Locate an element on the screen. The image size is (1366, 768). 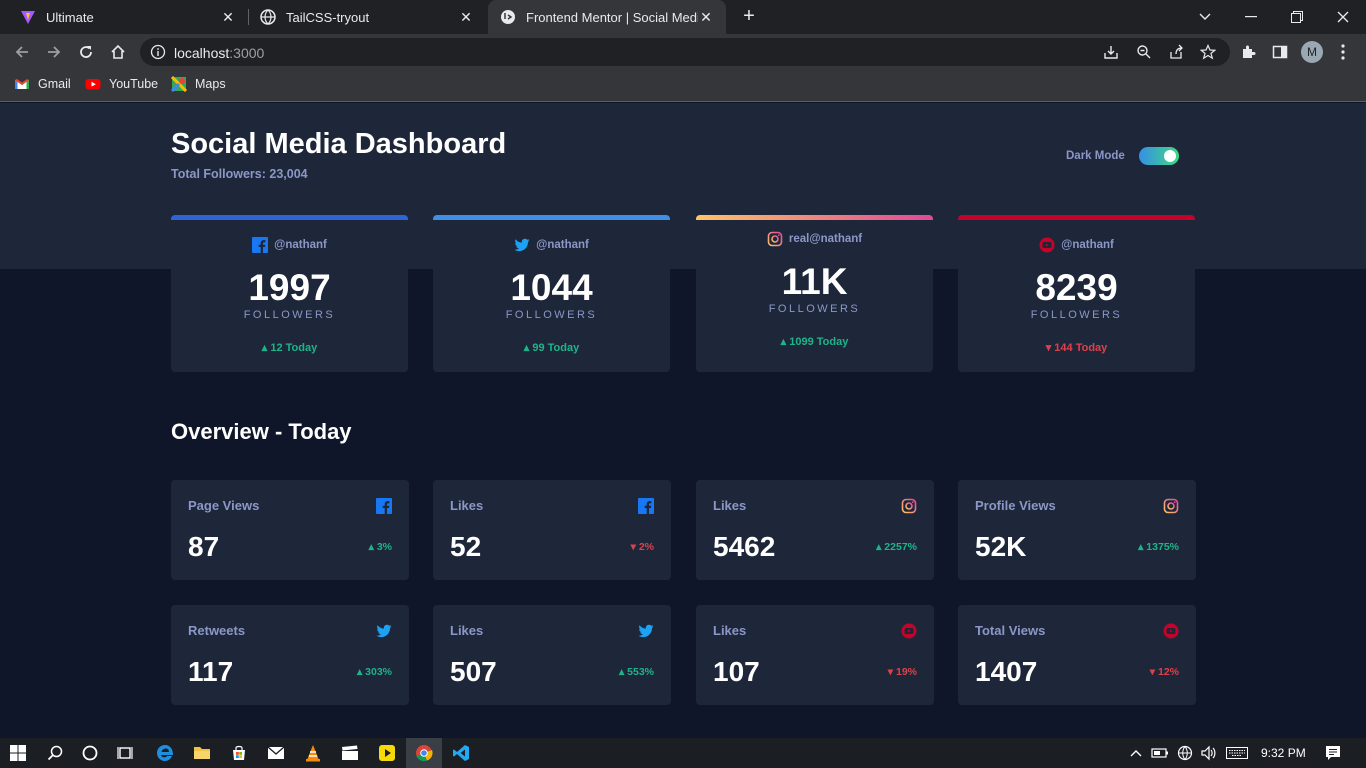
keyboard-icon is located at coordinates (1237, 753).